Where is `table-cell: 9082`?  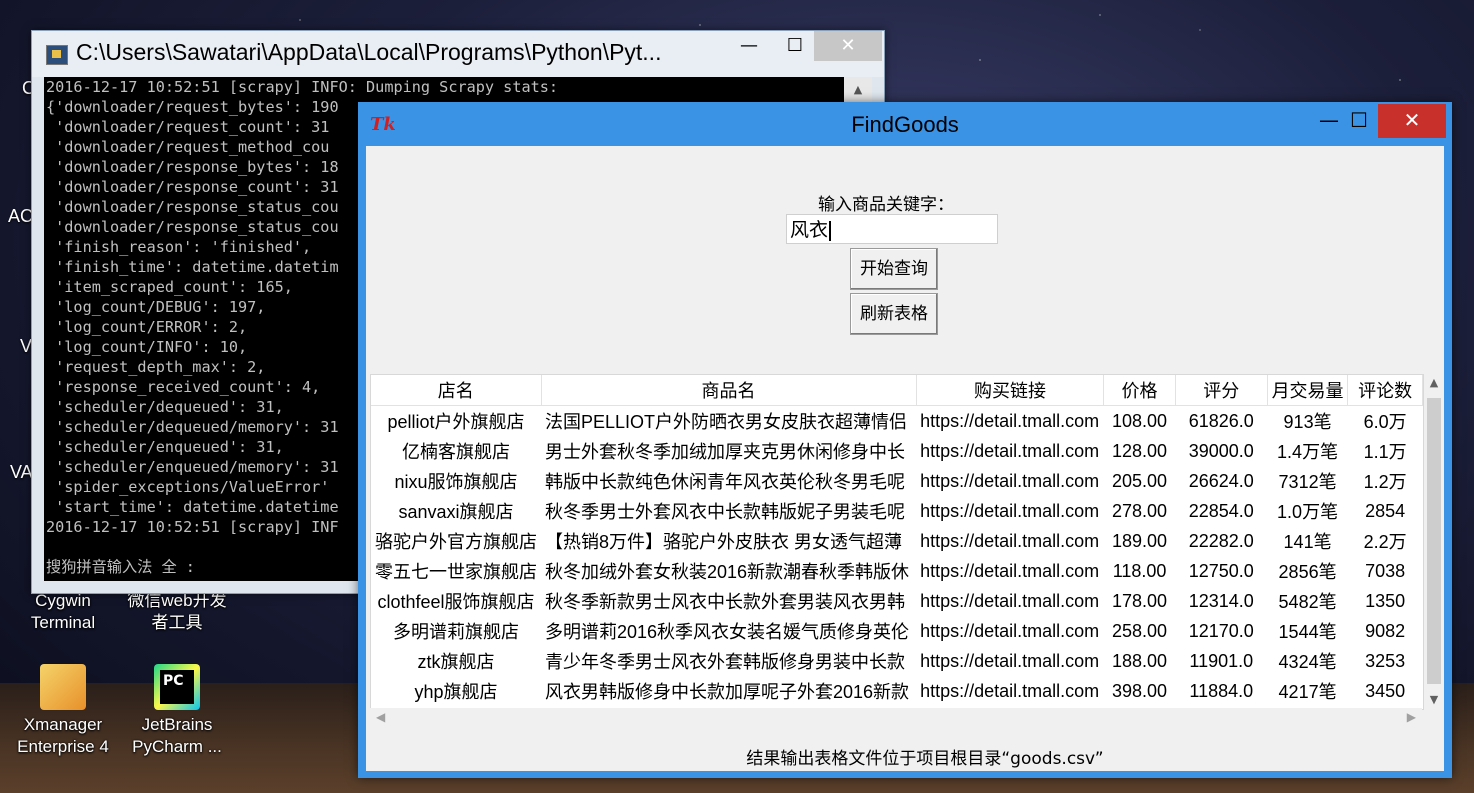 table-cell: 9082 is located at coordinates (1385, 630).